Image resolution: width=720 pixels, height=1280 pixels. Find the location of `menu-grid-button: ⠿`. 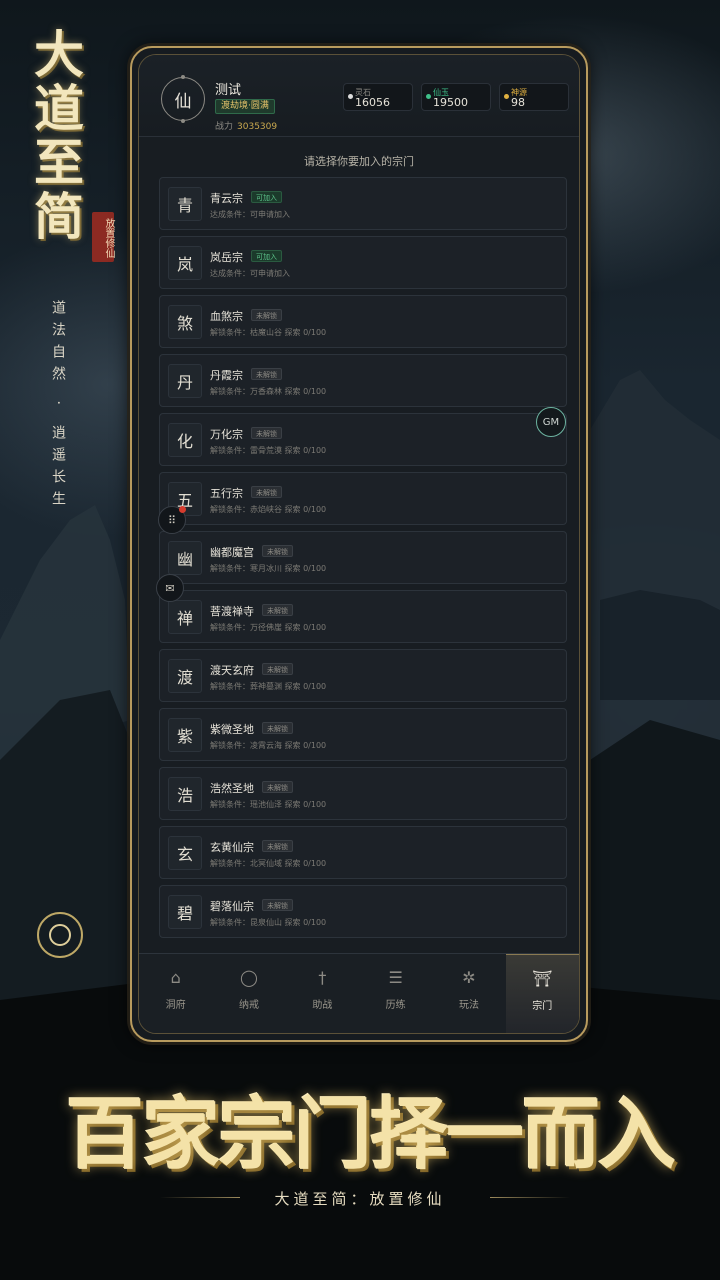

menu-grid-button: ⠿ is located at coordinates (172, 520).